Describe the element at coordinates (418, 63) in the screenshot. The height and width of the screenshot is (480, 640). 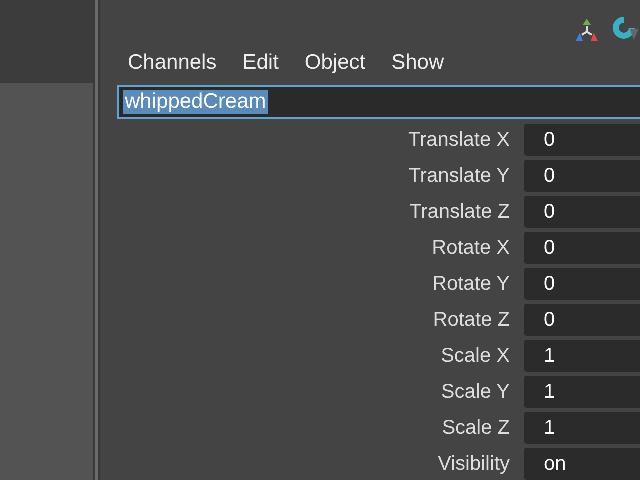
I see `menu-item: Show` at that location.